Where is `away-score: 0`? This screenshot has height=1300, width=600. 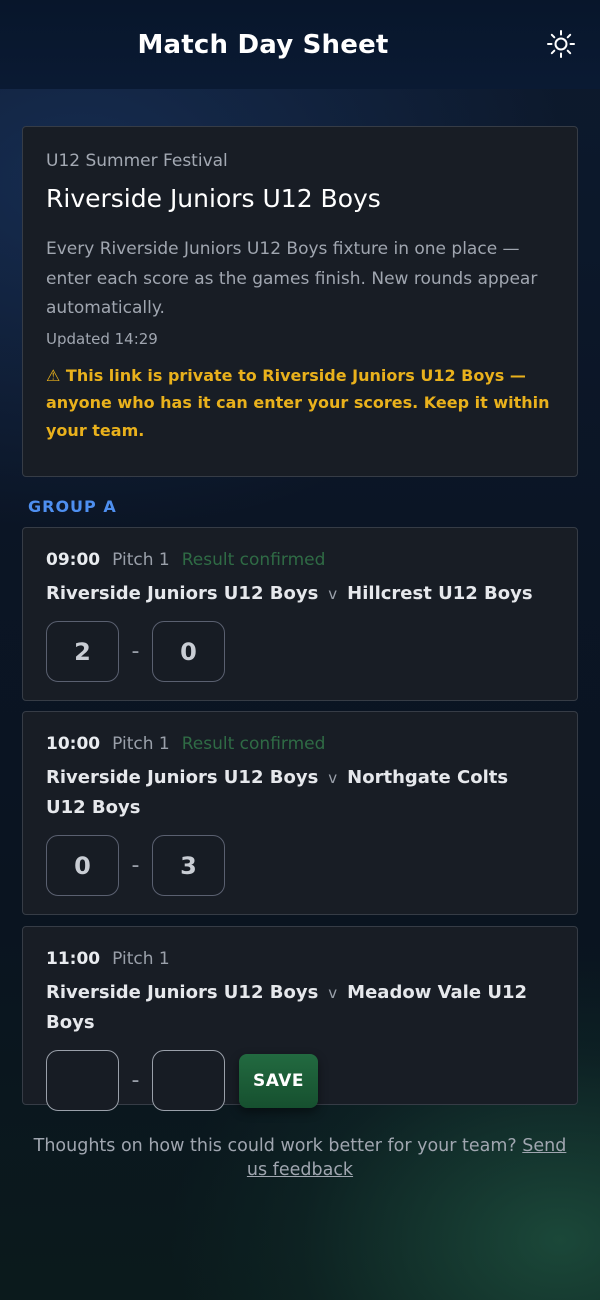 away-score: 0 is located at coordinates (188, 651).